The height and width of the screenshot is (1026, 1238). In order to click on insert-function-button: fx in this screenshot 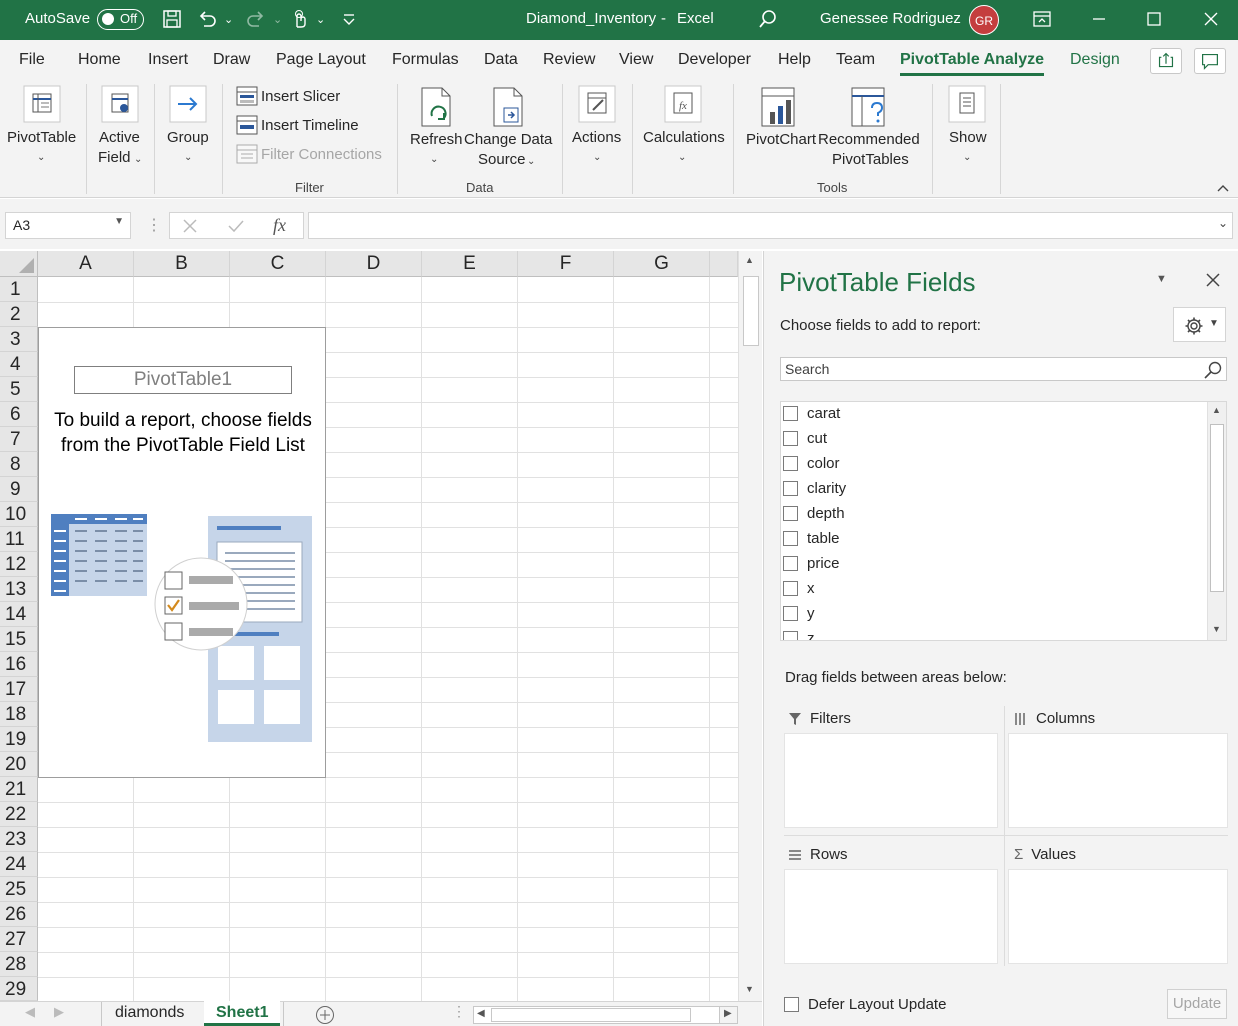, I will do `click(279, 225)`.